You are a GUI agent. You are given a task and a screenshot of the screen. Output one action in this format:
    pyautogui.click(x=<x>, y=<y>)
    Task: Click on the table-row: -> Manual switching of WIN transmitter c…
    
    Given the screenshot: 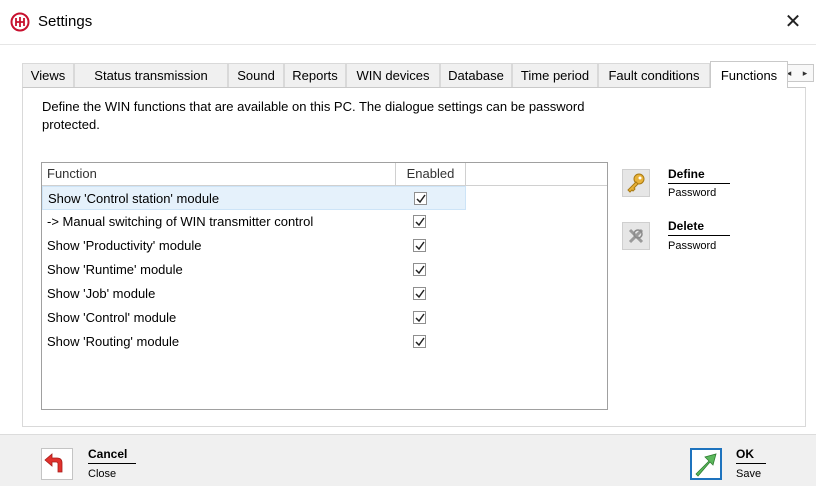 What is the action you would take?
    pyautogui.click(x=254, y=222)
    